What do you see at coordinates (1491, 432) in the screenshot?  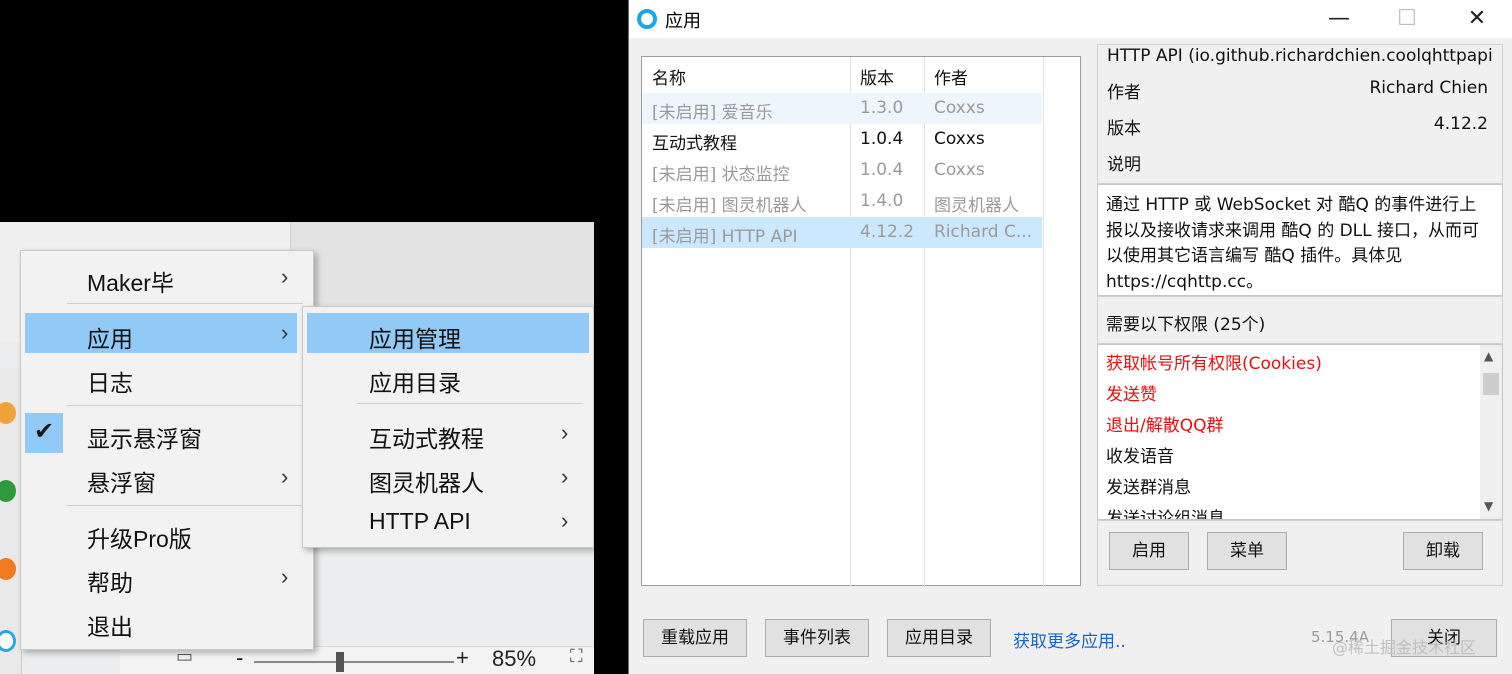 I see `permissions-scrollbar: ▲ ▼` at bounding box center [1491, 432].